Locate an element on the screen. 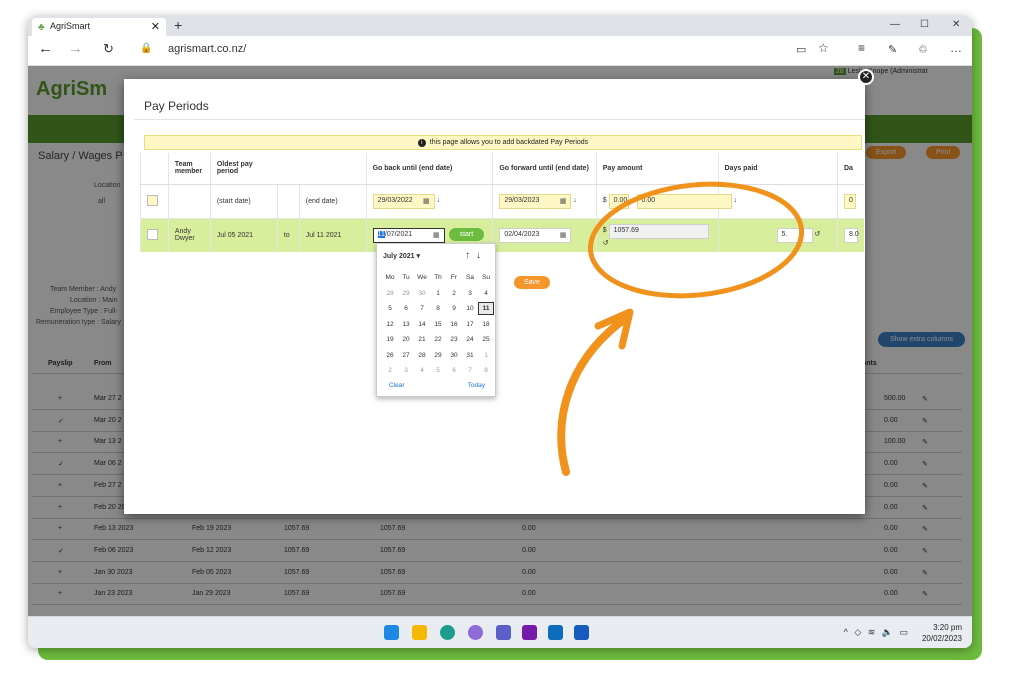  arrow-annotation is located at coordinates (593, 395).